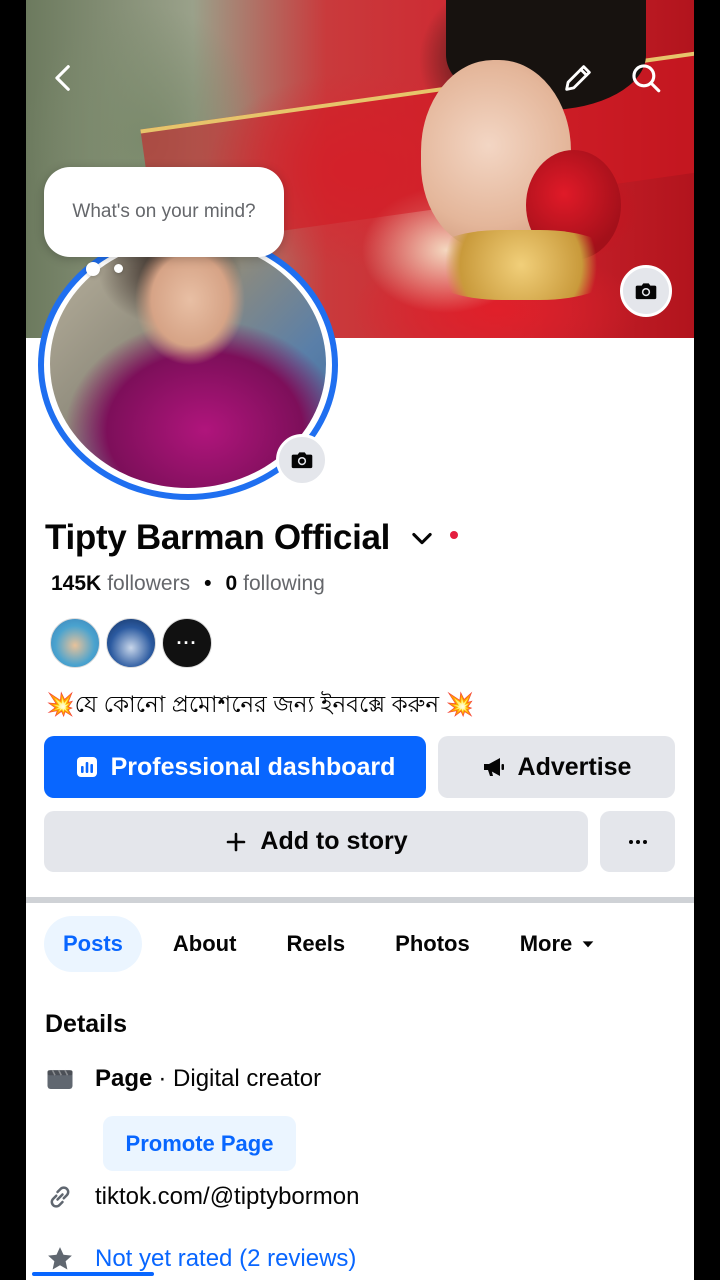 The height and width of the screenshot is (1280, 720). What do you see at coordinates (284, 584) in the screenshot?
I see `following-label: following` at bounding box center [284, 584].